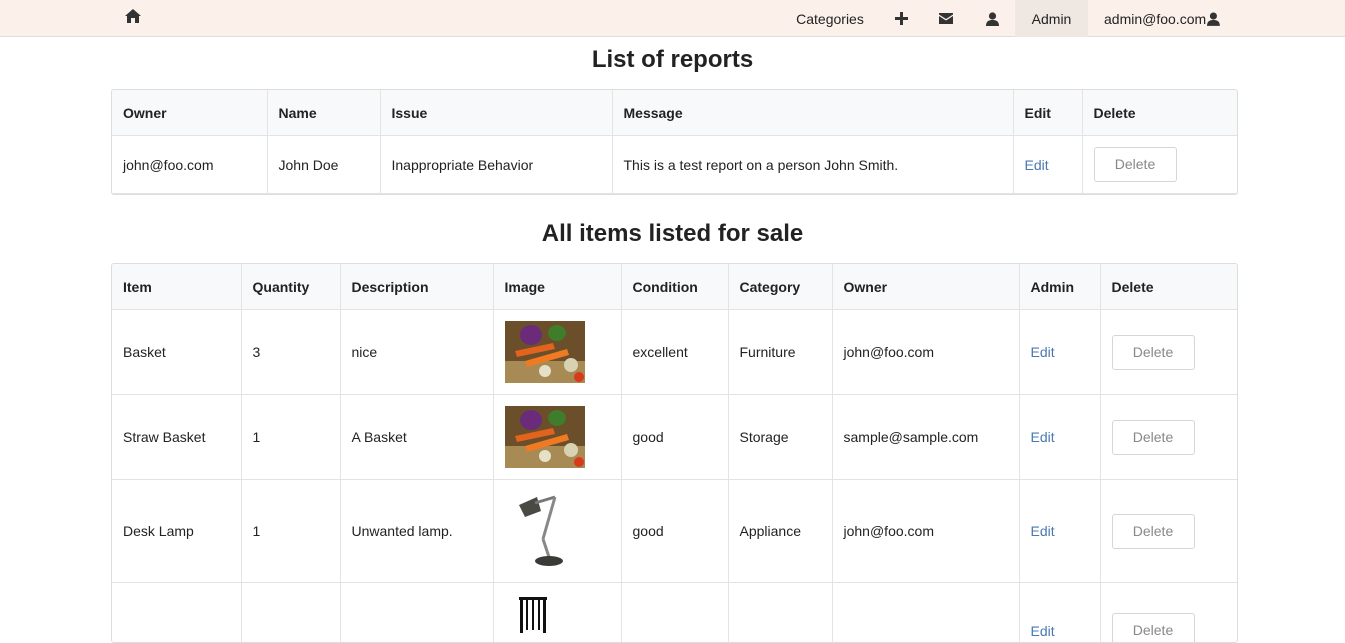 The image size is (1345, 643). Describe the element at coordinates (176, 352) in the screenshot. I see `item-name: Basket` at that location.